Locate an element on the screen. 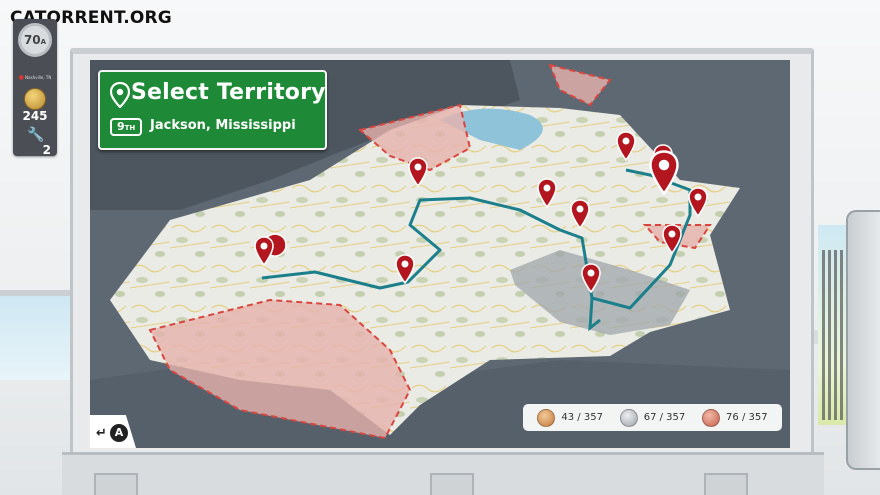 The width and height of the screenshot is (880, 495). collectibles-bar: 43 / 357 67 / 357 76 / 357 is located at coordinates (652, 417).